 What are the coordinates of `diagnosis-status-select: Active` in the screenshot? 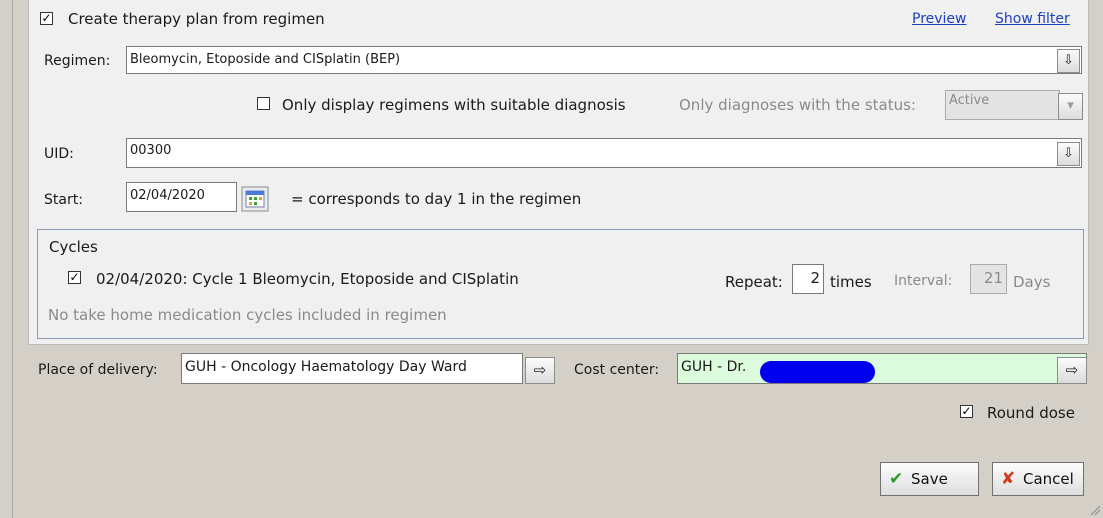 It's located at (1002, 105).